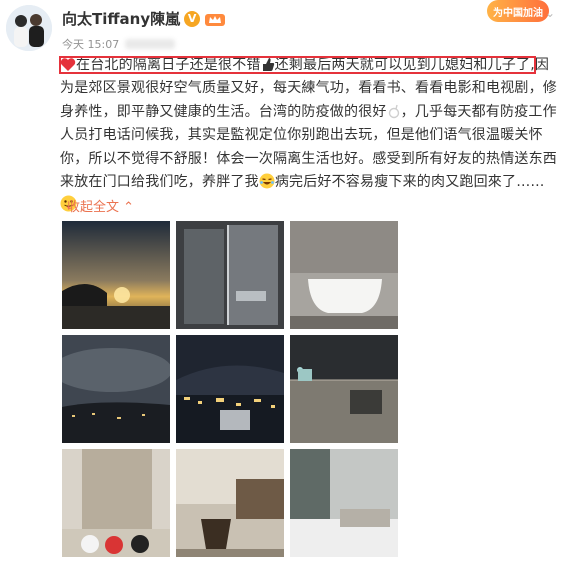 The width and height of the screenshot is (569, 564). What do you see at coordinates (230, 389) in the screenshot?
I see `photo-night-city-lights` at bounding box center [230, 389].